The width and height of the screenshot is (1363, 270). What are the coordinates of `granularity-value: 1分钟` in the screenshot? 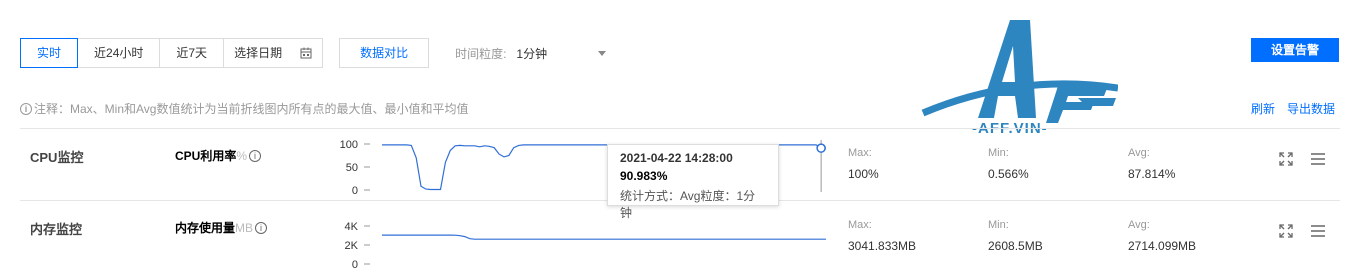 It's located at (532, 53).